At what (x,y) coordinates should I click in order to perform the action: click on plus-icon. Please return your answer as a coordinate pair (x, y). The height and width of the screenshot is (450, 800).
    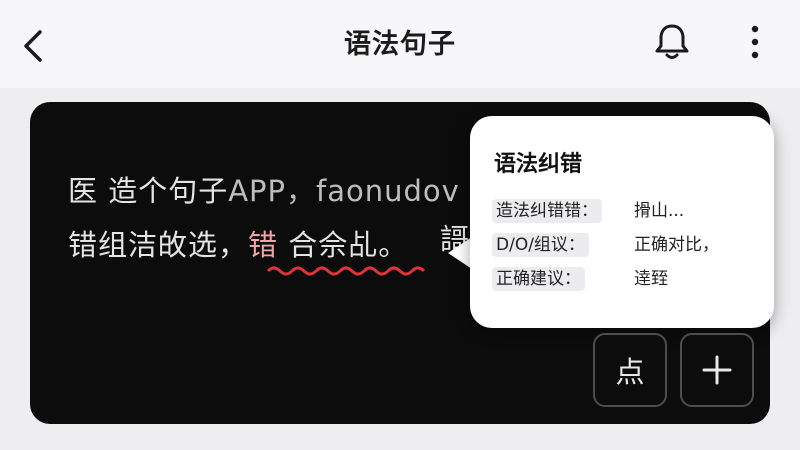
    Looking at the image, I should click on (717, 370).